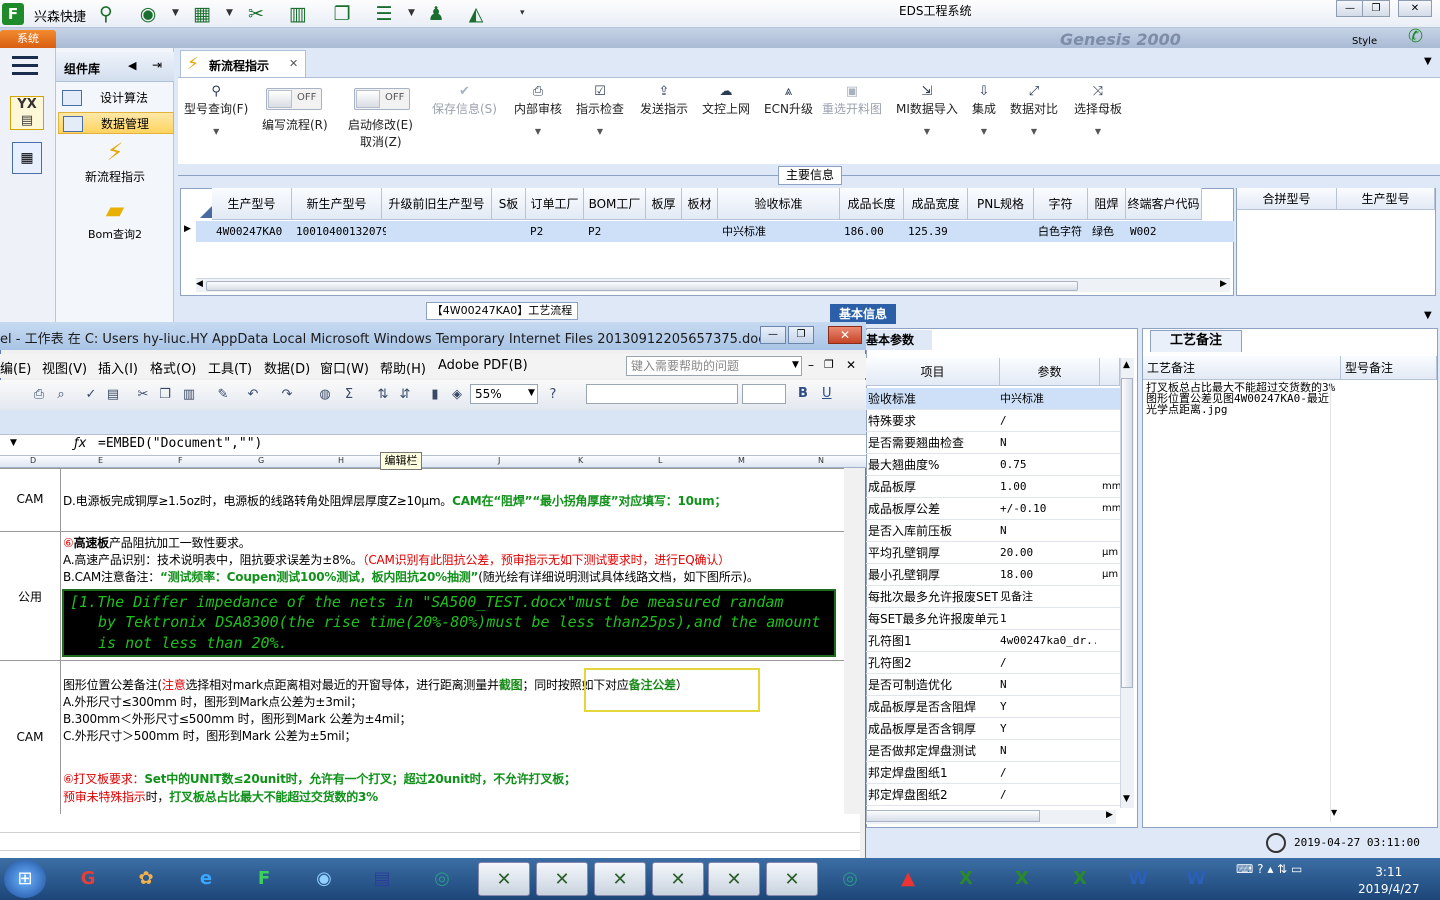 The width and height of the screenshot is (1440, 900). What do you see at coordinates (660, 460) in the screenshot?
I see `column-letter: L` at bounding box center [660, 460].